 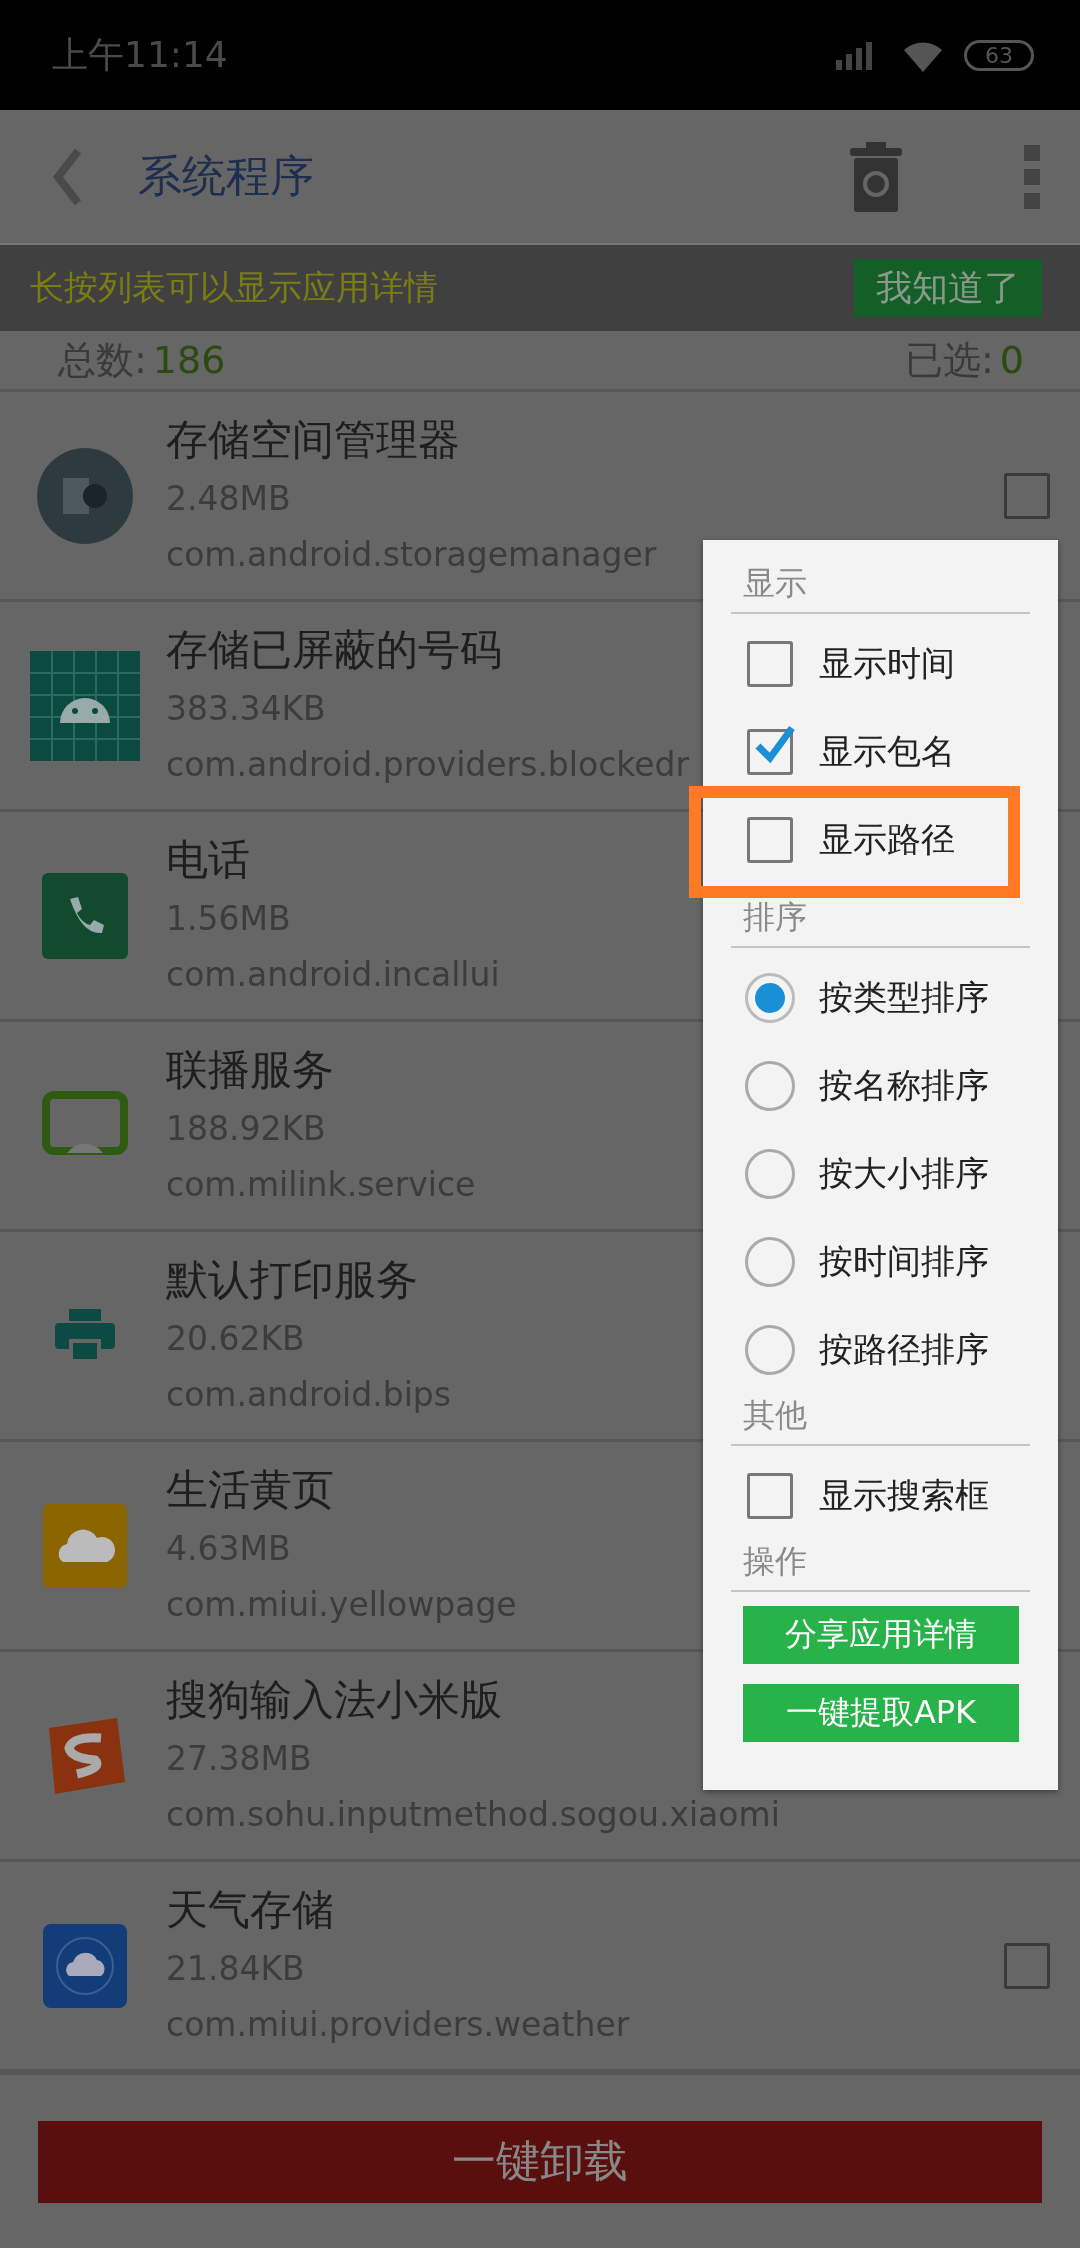 What do you see at coordinates (292, 1279) in the screenshot?
I see `app-name: 默认打印服务` at bounding box center [292, 1279].